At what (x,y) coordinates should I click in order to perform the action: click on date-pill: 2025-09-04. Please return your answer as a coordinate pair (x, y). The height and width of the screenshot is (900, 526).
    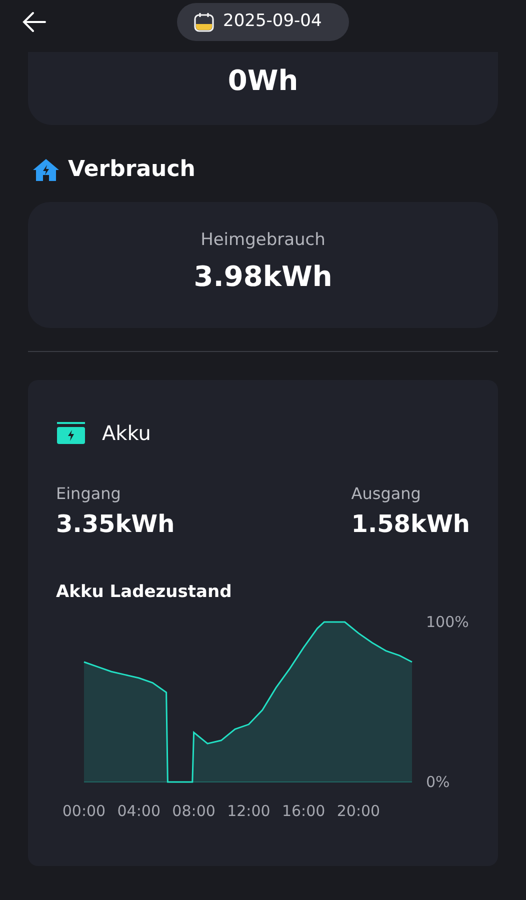
    Looking at the image, I should click on (263, 22).